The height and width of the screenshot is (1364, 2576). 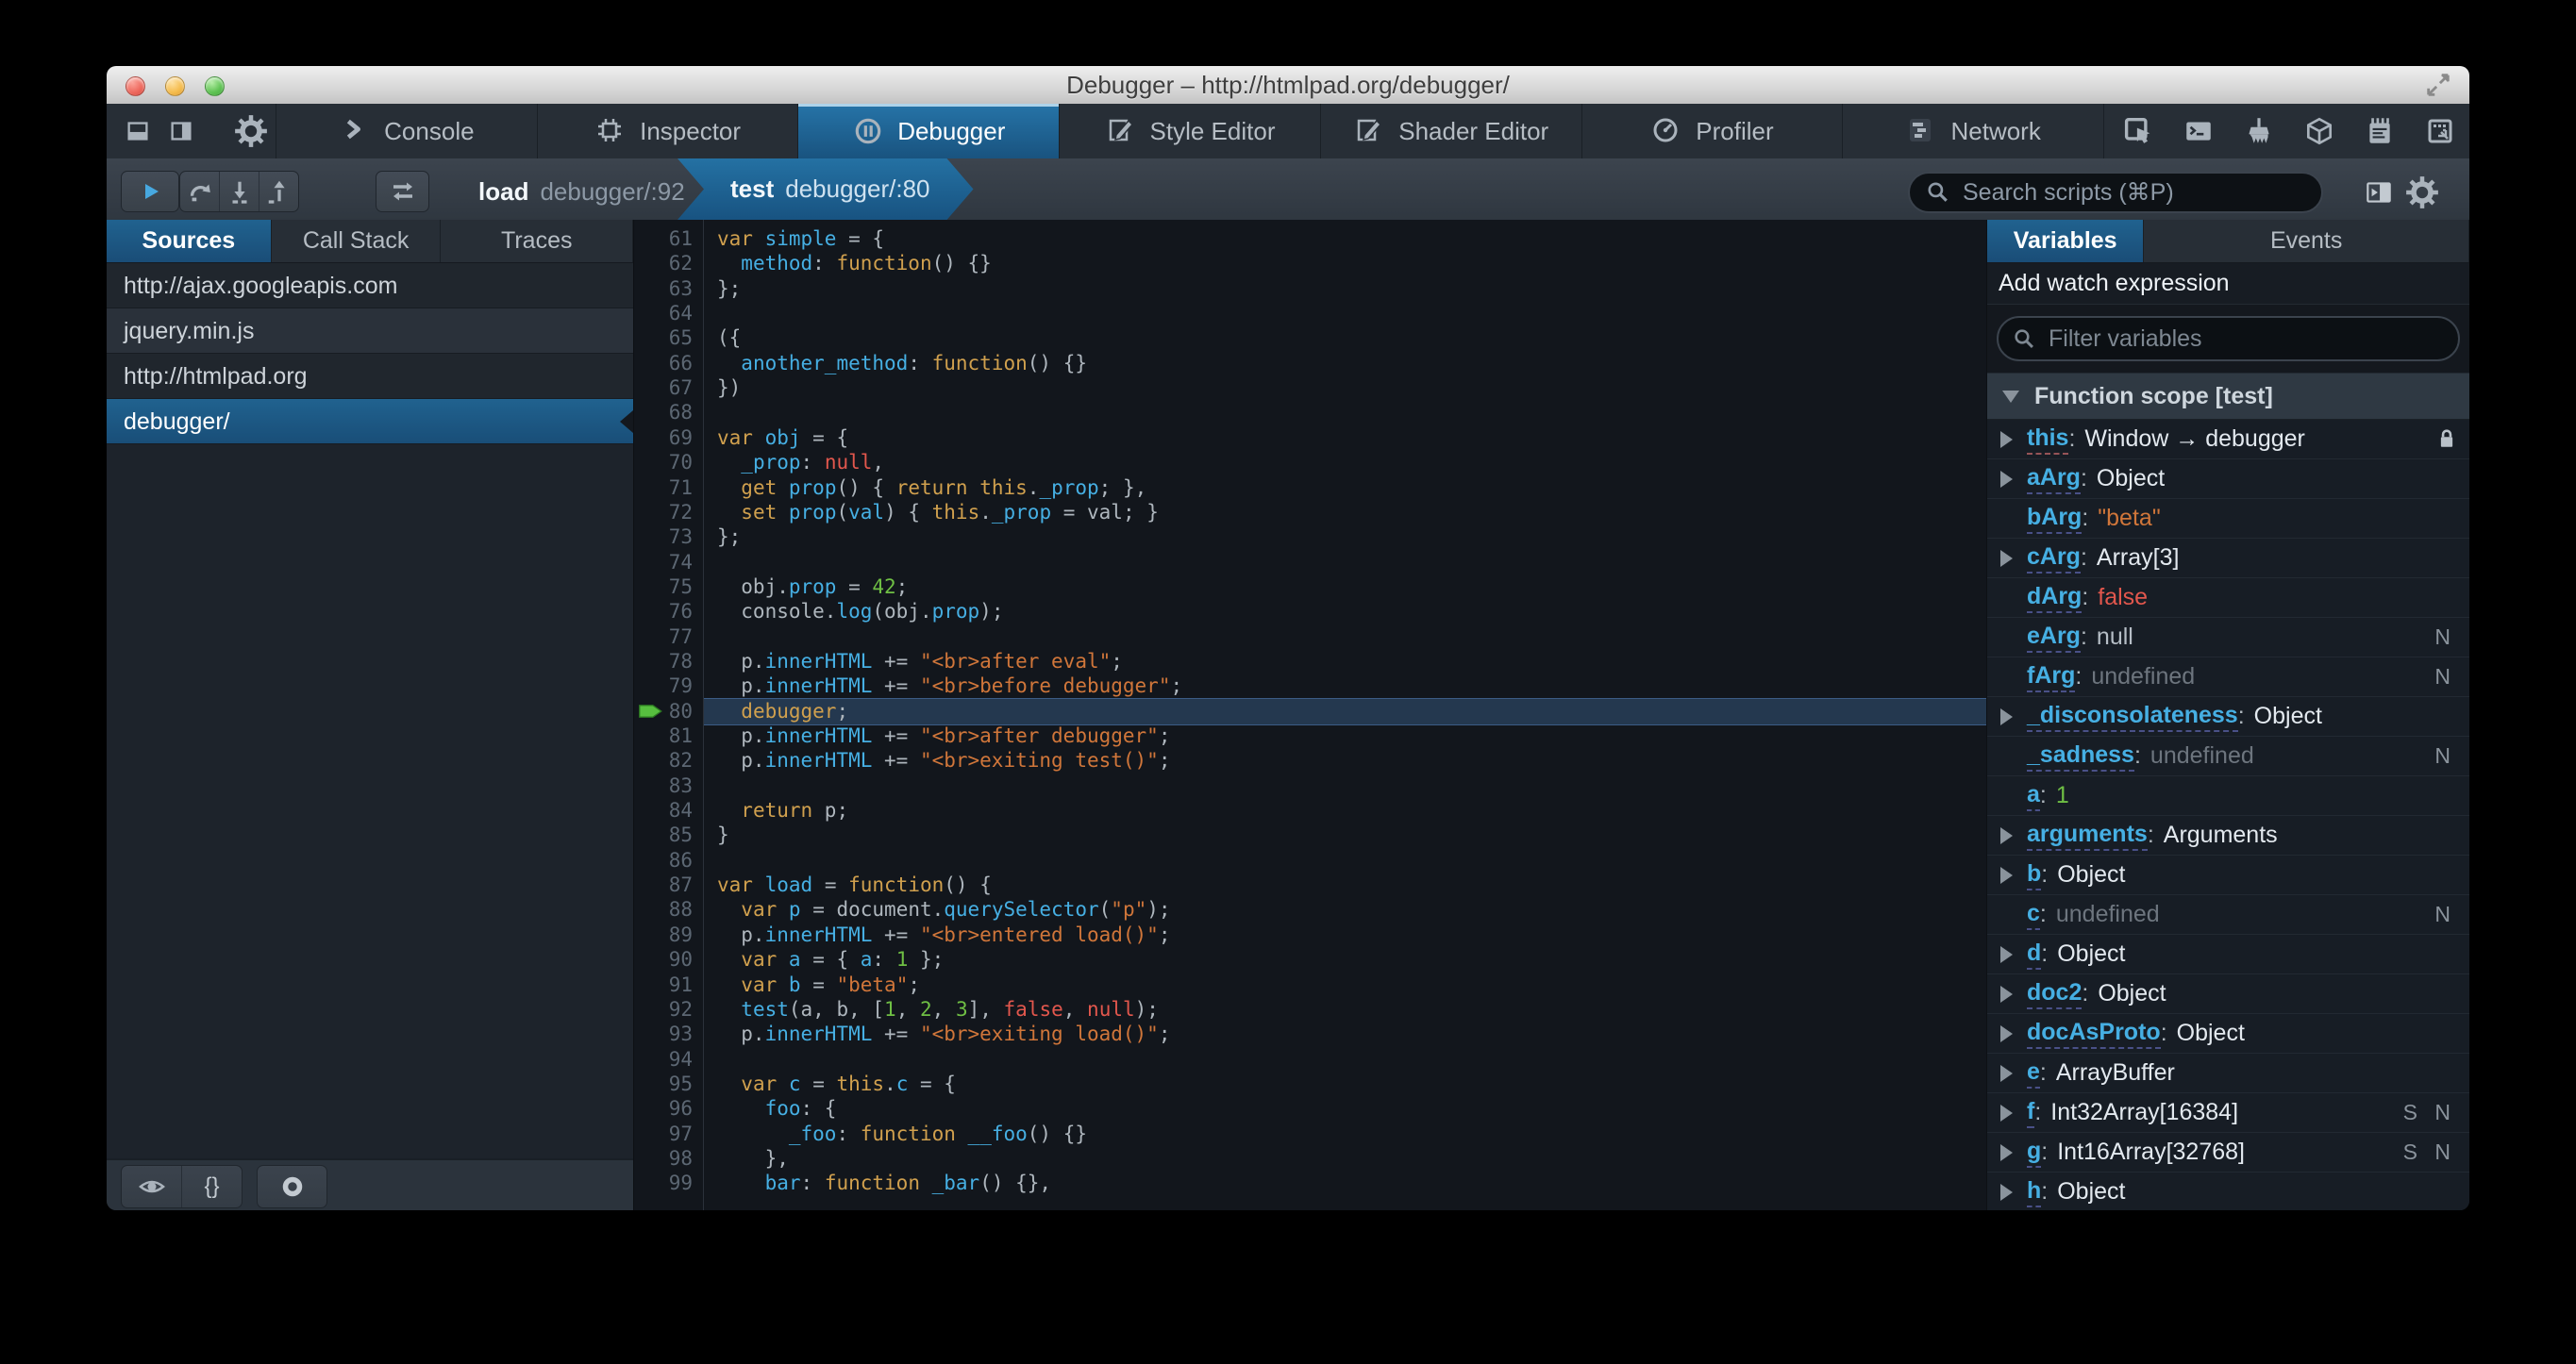 I want to click on dock-bottom-button, so click(x=138, y=131).